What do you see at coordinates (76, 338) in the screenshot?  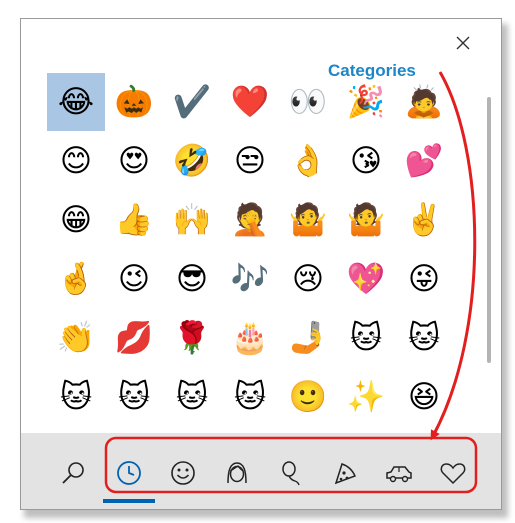 I see `emoji-cell: 👏` at bounding box center [76, 338].